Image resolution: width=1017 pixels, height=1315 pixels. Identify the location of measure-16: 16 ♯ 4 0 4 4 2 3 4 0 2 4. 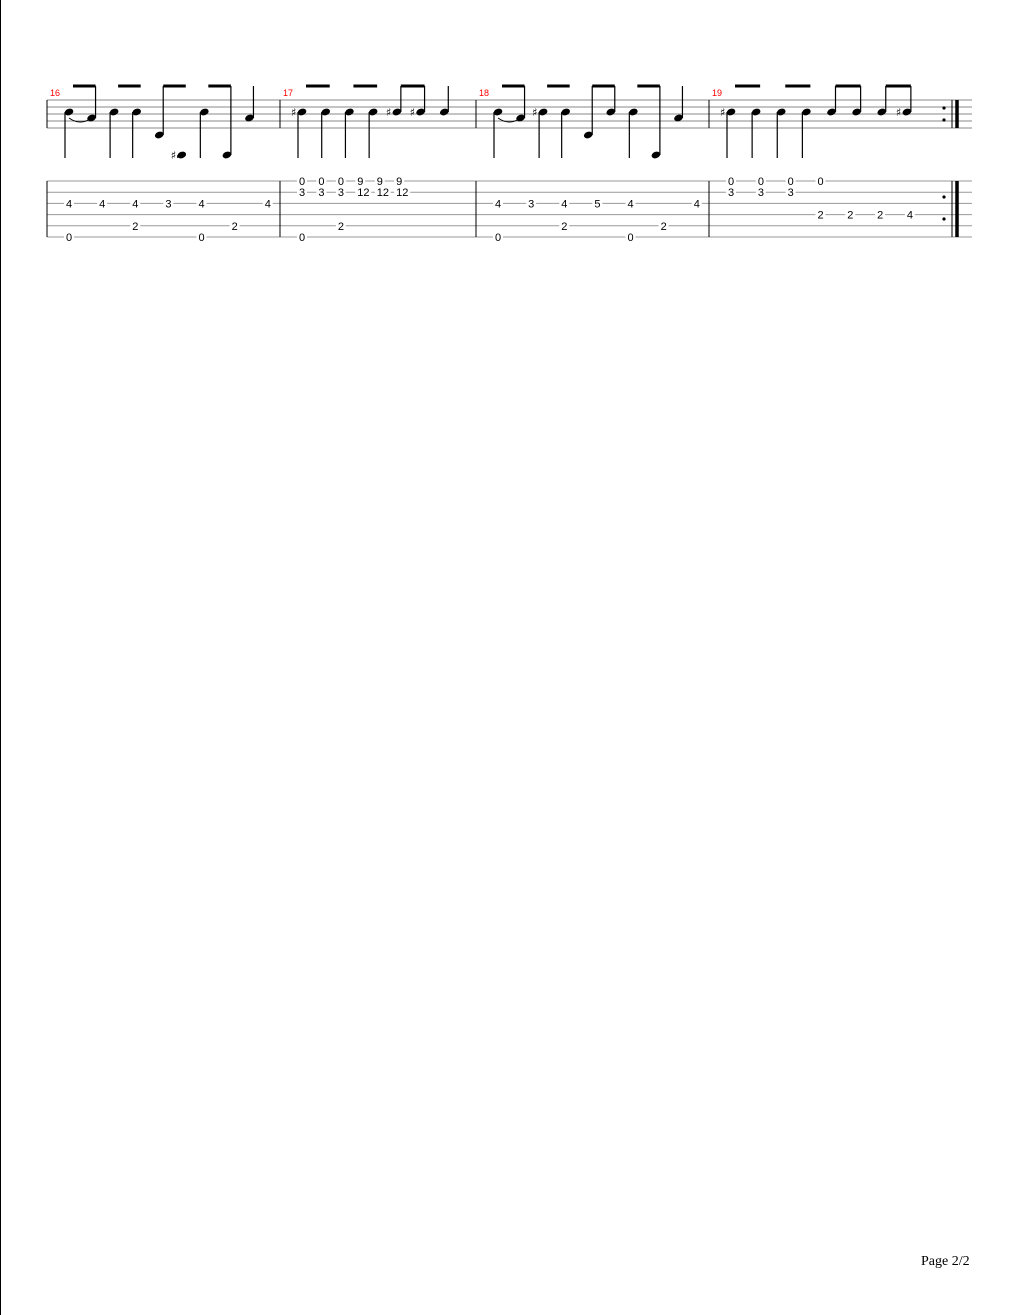
(161, 164).